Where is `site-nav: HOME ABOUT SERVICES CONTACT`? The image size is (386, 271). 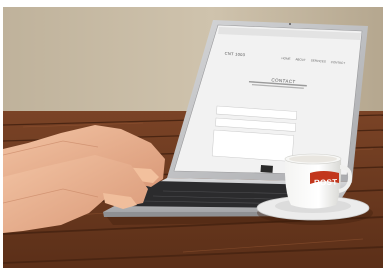 site-nav: HOME ABOUT SERVICES CONTACT is located at coordinates (313, 60).